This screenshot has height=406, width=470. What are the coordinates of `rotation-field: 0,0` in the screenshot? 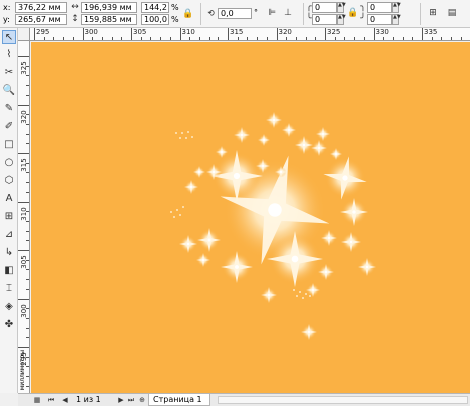 It's located at (235, 13).